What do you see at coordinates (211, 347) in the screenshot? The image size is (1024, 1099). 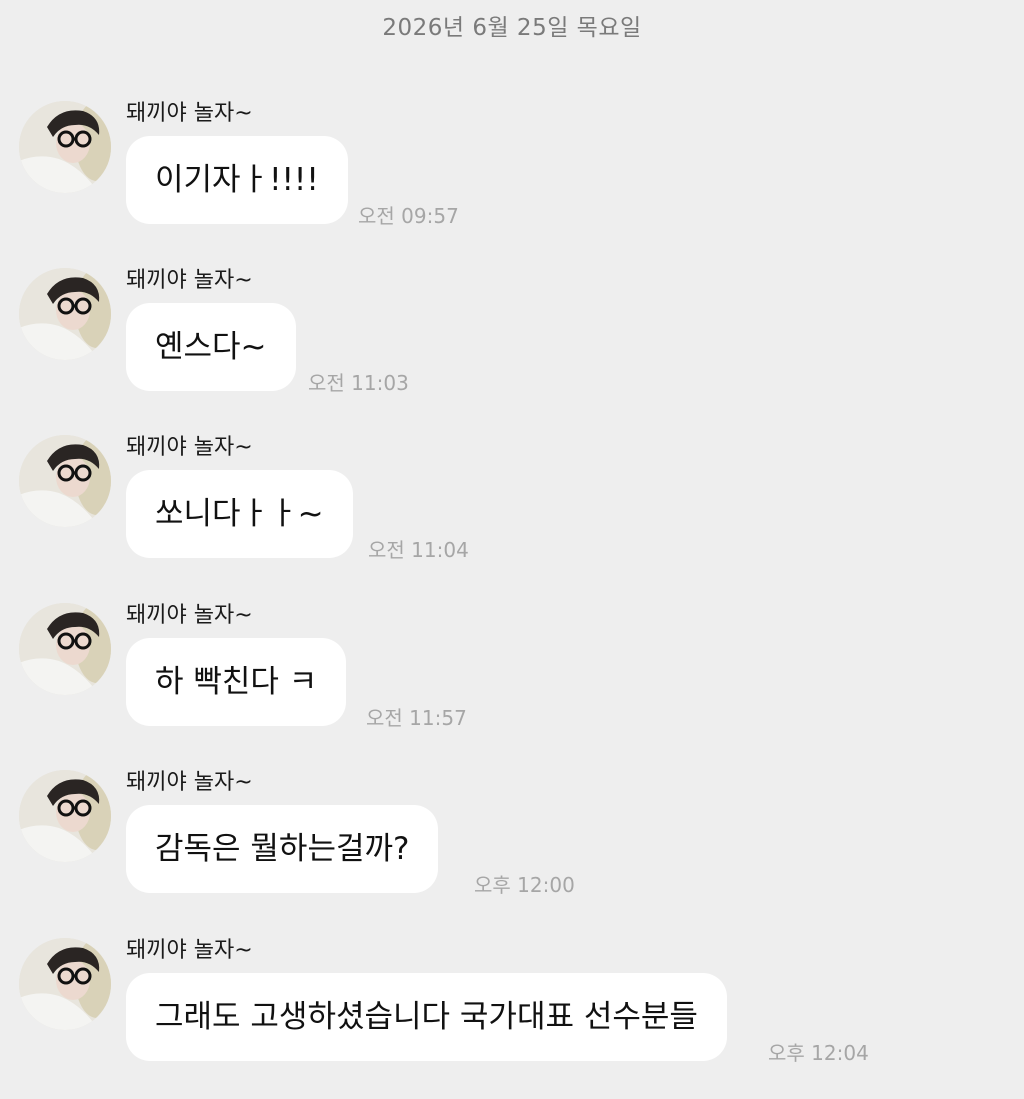 I see `message-bubble: 옌스다~` at bounding box center [211, 347].